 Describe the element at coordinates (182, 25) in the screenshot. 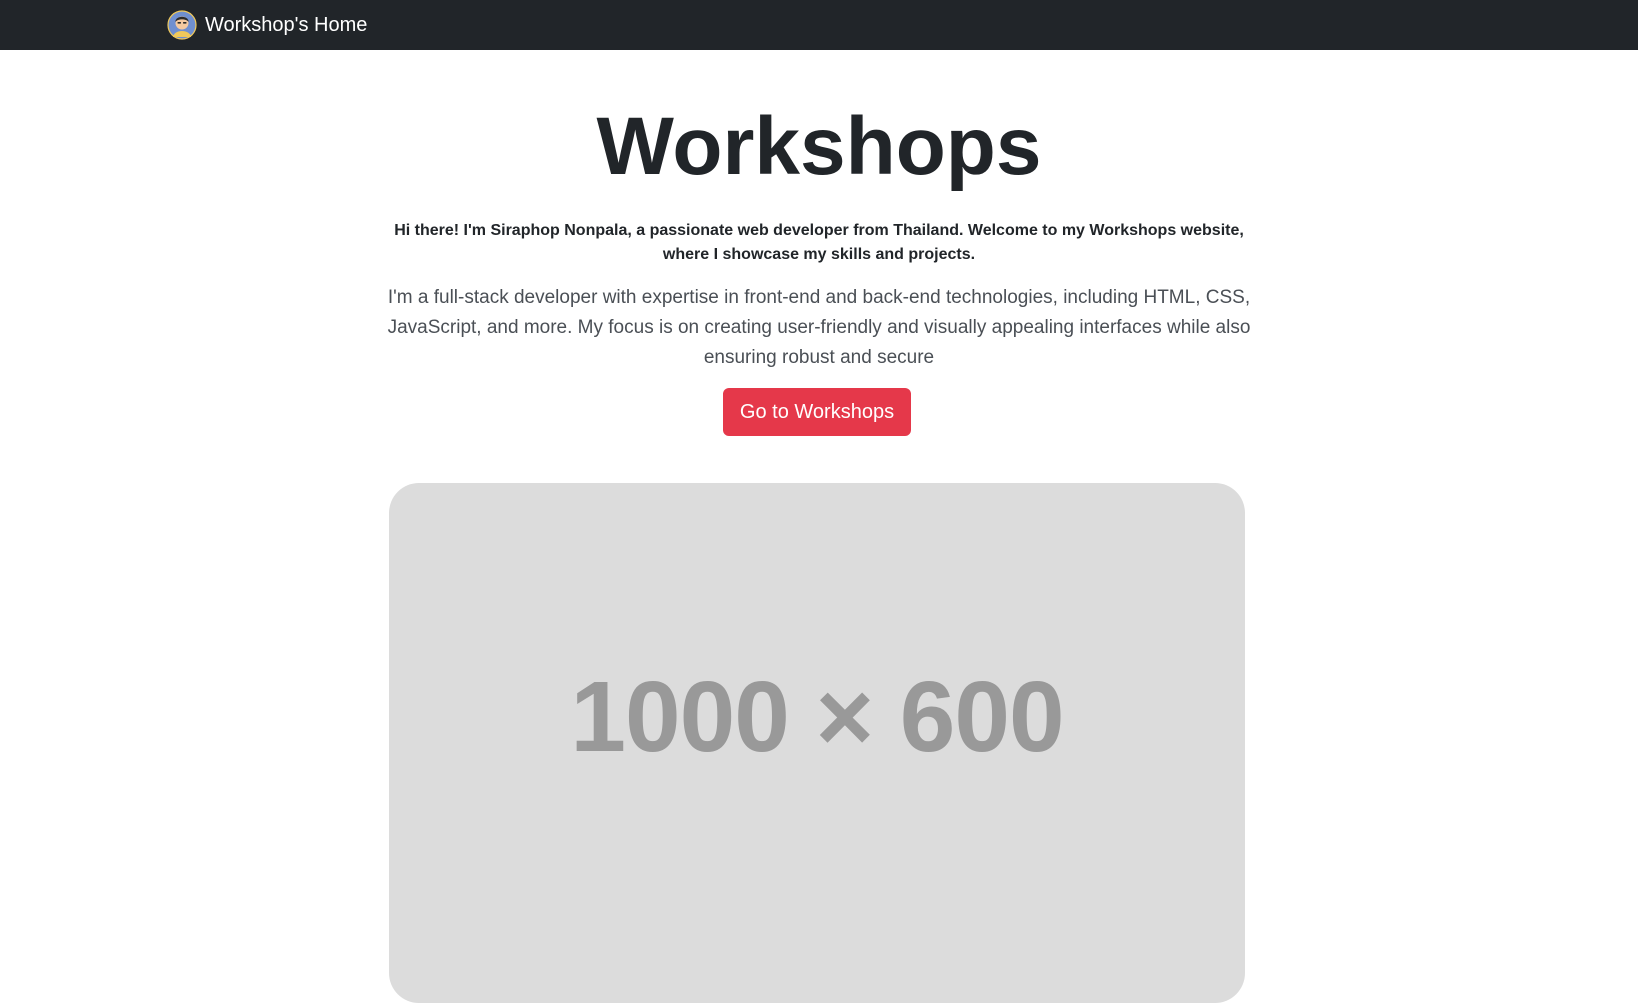

I see `avatar-icon` at that location.